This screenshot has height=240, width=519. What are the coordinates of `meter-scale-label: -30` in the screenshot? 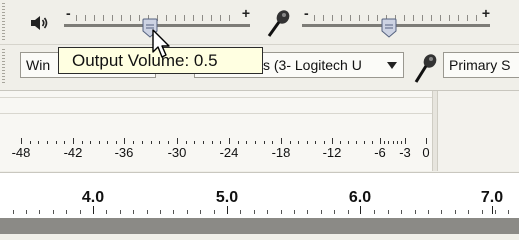 It's located at (177, 152).